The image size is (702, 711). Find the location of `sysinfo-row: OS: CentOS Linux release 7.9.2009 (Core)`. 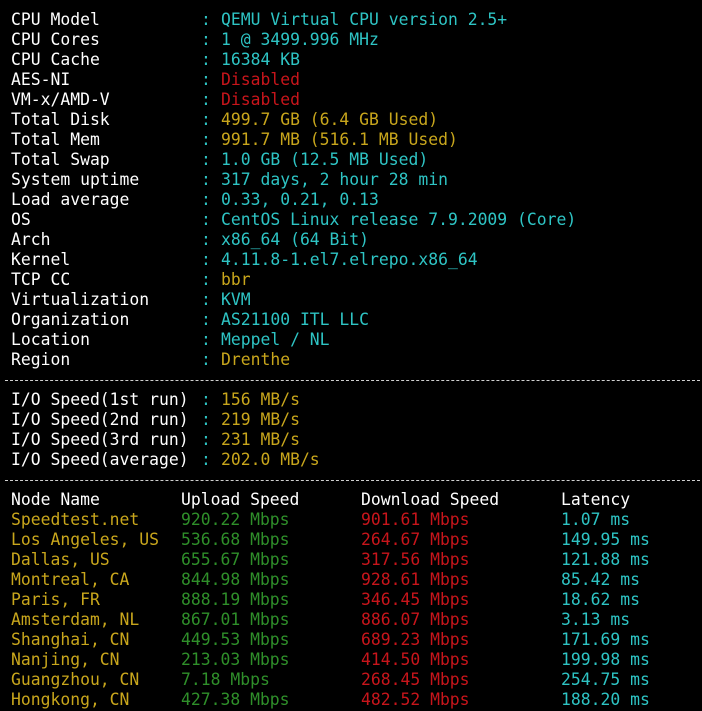

sysinfo-row: OS: CentOS Linux release 7.9.2009 (Core) is located at coordinates (356, 220).